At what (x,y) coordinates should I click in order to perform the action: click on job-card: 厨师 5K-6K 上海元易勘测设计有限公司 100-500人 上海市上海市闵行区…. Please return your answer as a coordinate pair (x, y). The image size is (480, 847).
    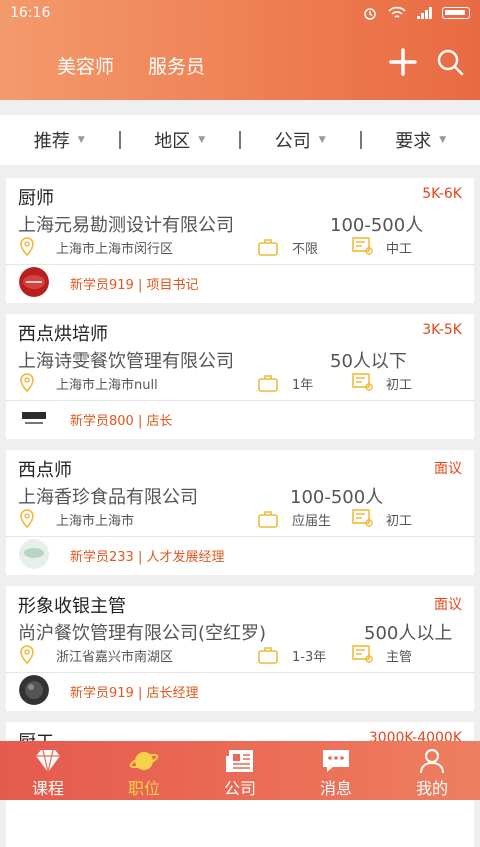
    Looking at the image, I should click on (240, 240).